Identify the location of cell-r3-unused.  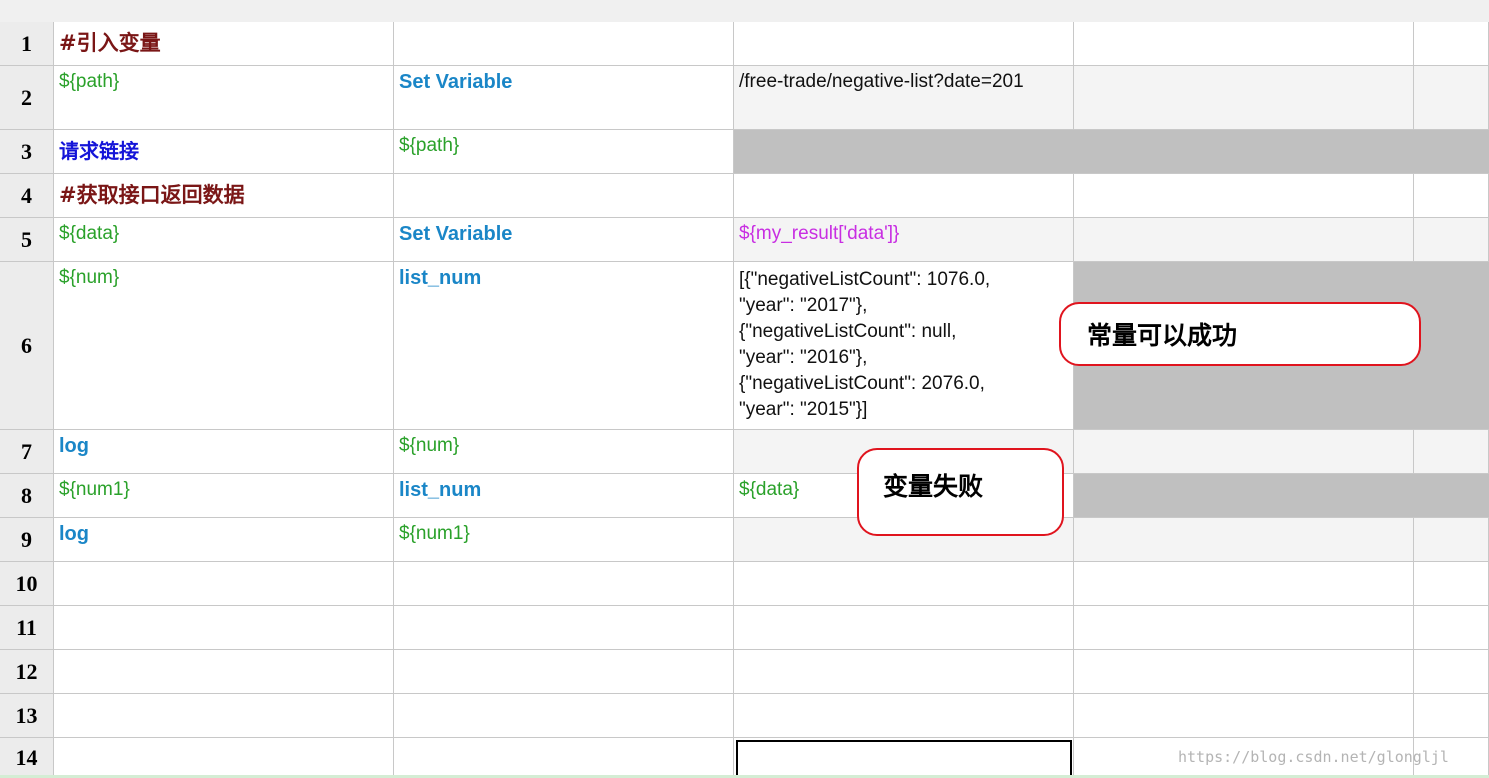
(1111, 152).